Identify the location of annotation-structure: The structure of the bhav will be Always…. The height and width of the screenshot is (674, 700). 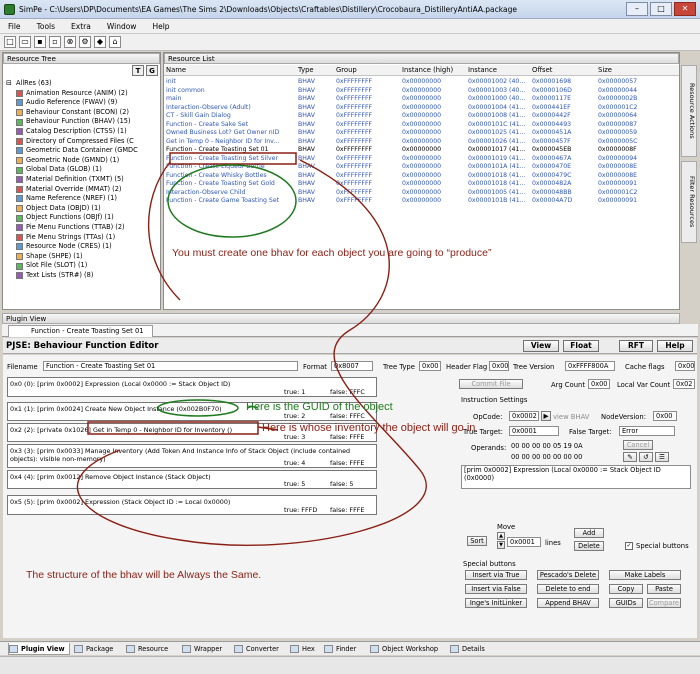
(144, 575).